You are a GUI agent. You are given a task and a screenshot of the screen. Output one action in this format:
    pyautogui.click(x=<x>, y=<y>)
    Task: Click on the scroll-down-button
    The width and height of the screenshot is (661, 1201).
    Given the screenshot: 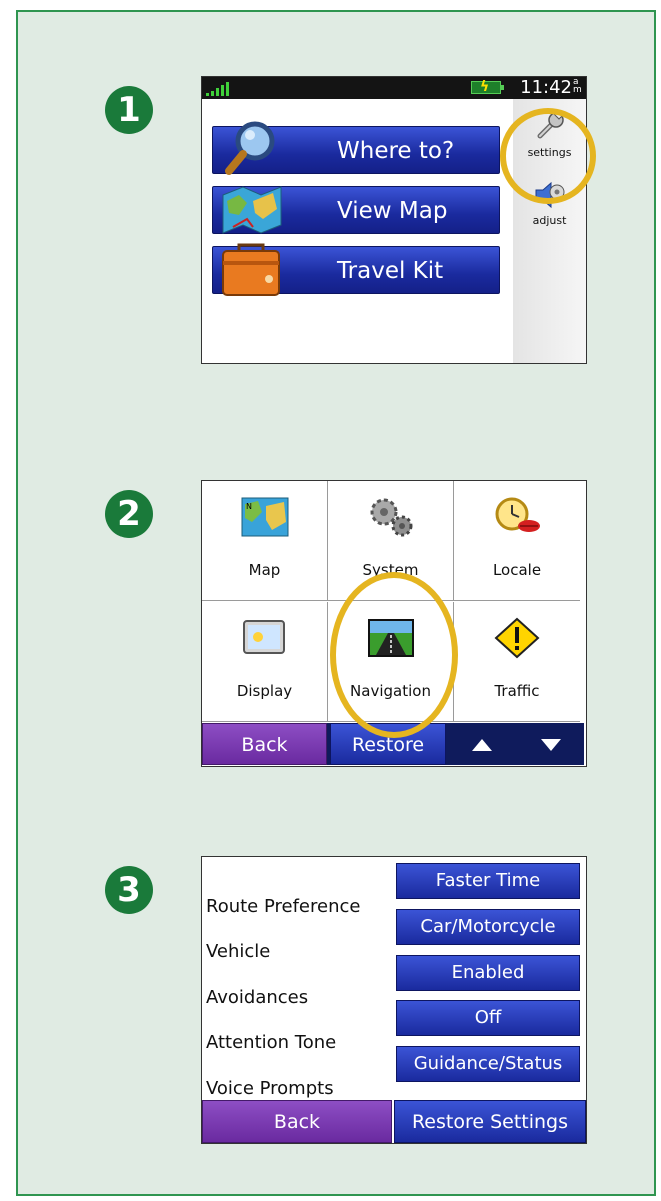 What is the action you would take?
    pyautogui.click(x=551, y=744)
    